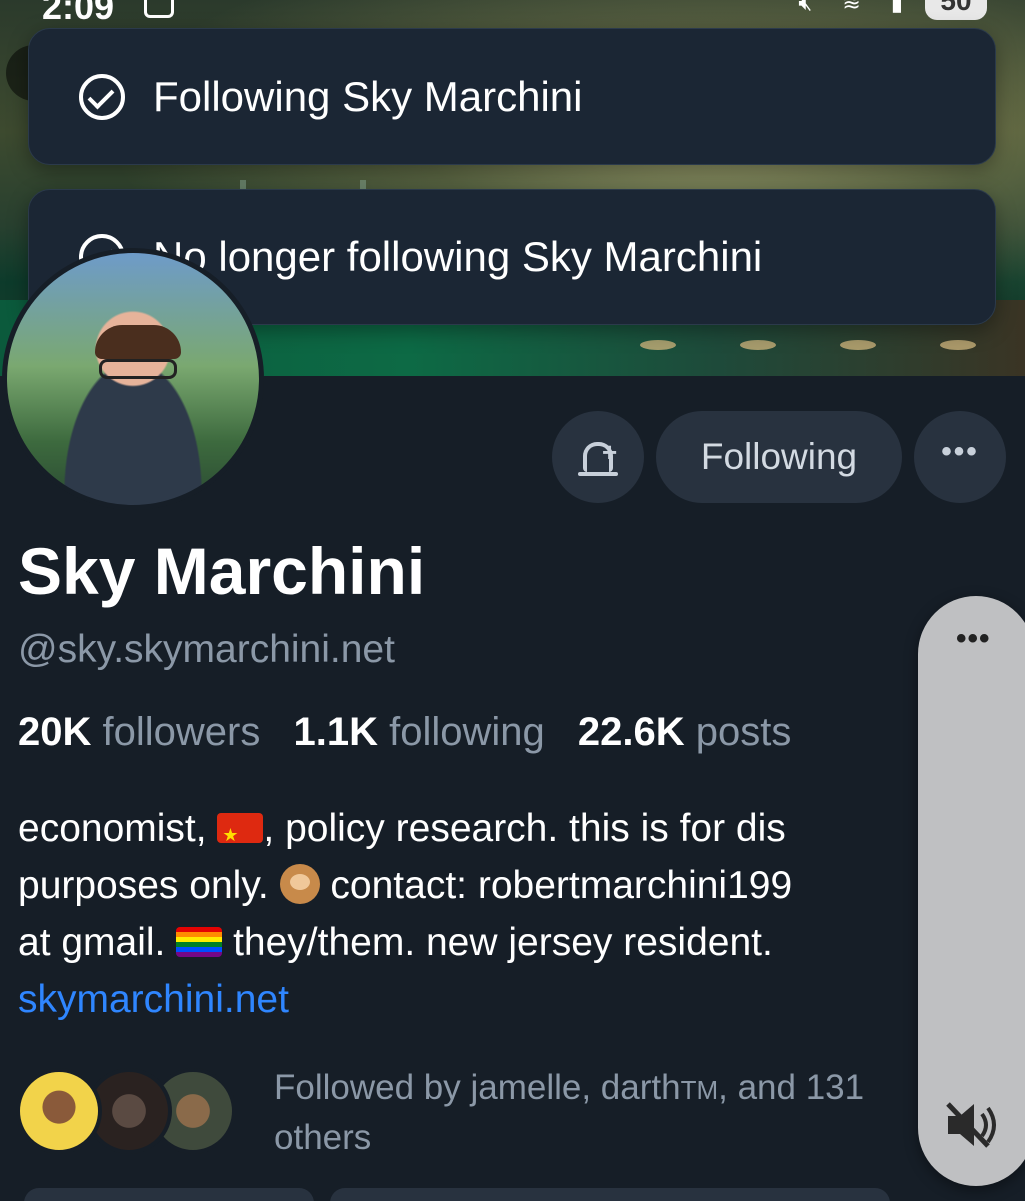 The height and width of the screenshot is (1201, 1025). I want to click on following-label: following, so click(467, 732).